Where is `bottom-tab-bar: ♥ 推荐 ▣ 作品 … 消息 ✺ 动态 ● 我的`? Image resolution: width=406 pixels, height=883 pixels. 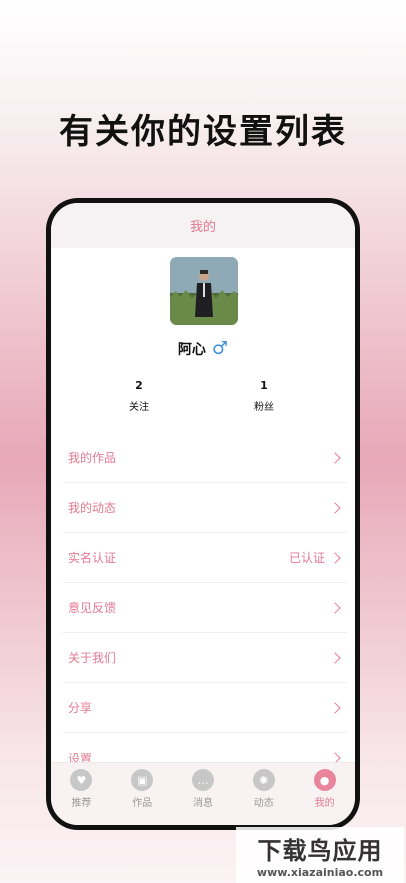 bottom-tab-bar: ♥ 推荐 ▣ 作品 … 消息 ✺ 动态 ● 我的 is located at coordinates (203, 793).